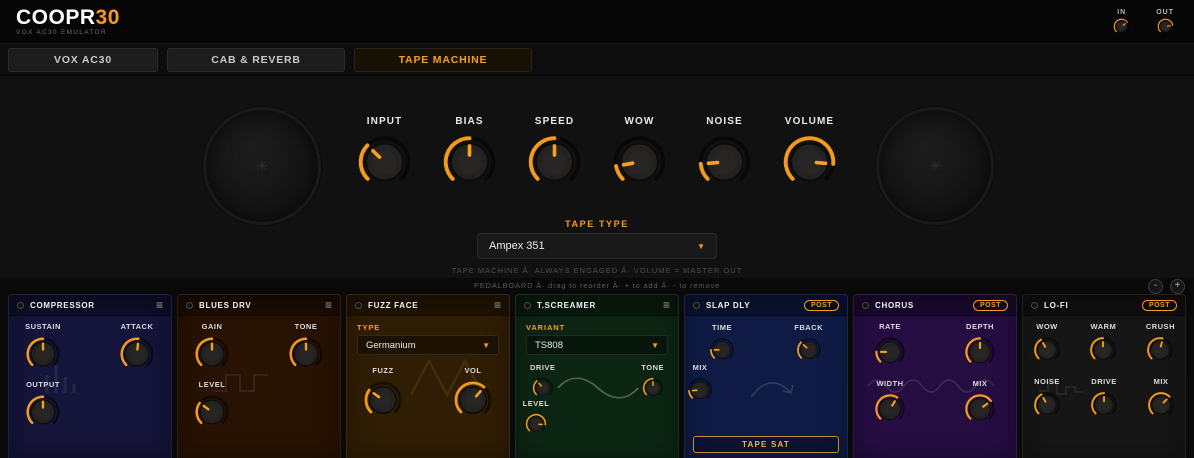  What do you see at coordinates (701, 246) in the screenshot?
I see `chevron-down-icon: ▼` at bounding box center [701, 246].